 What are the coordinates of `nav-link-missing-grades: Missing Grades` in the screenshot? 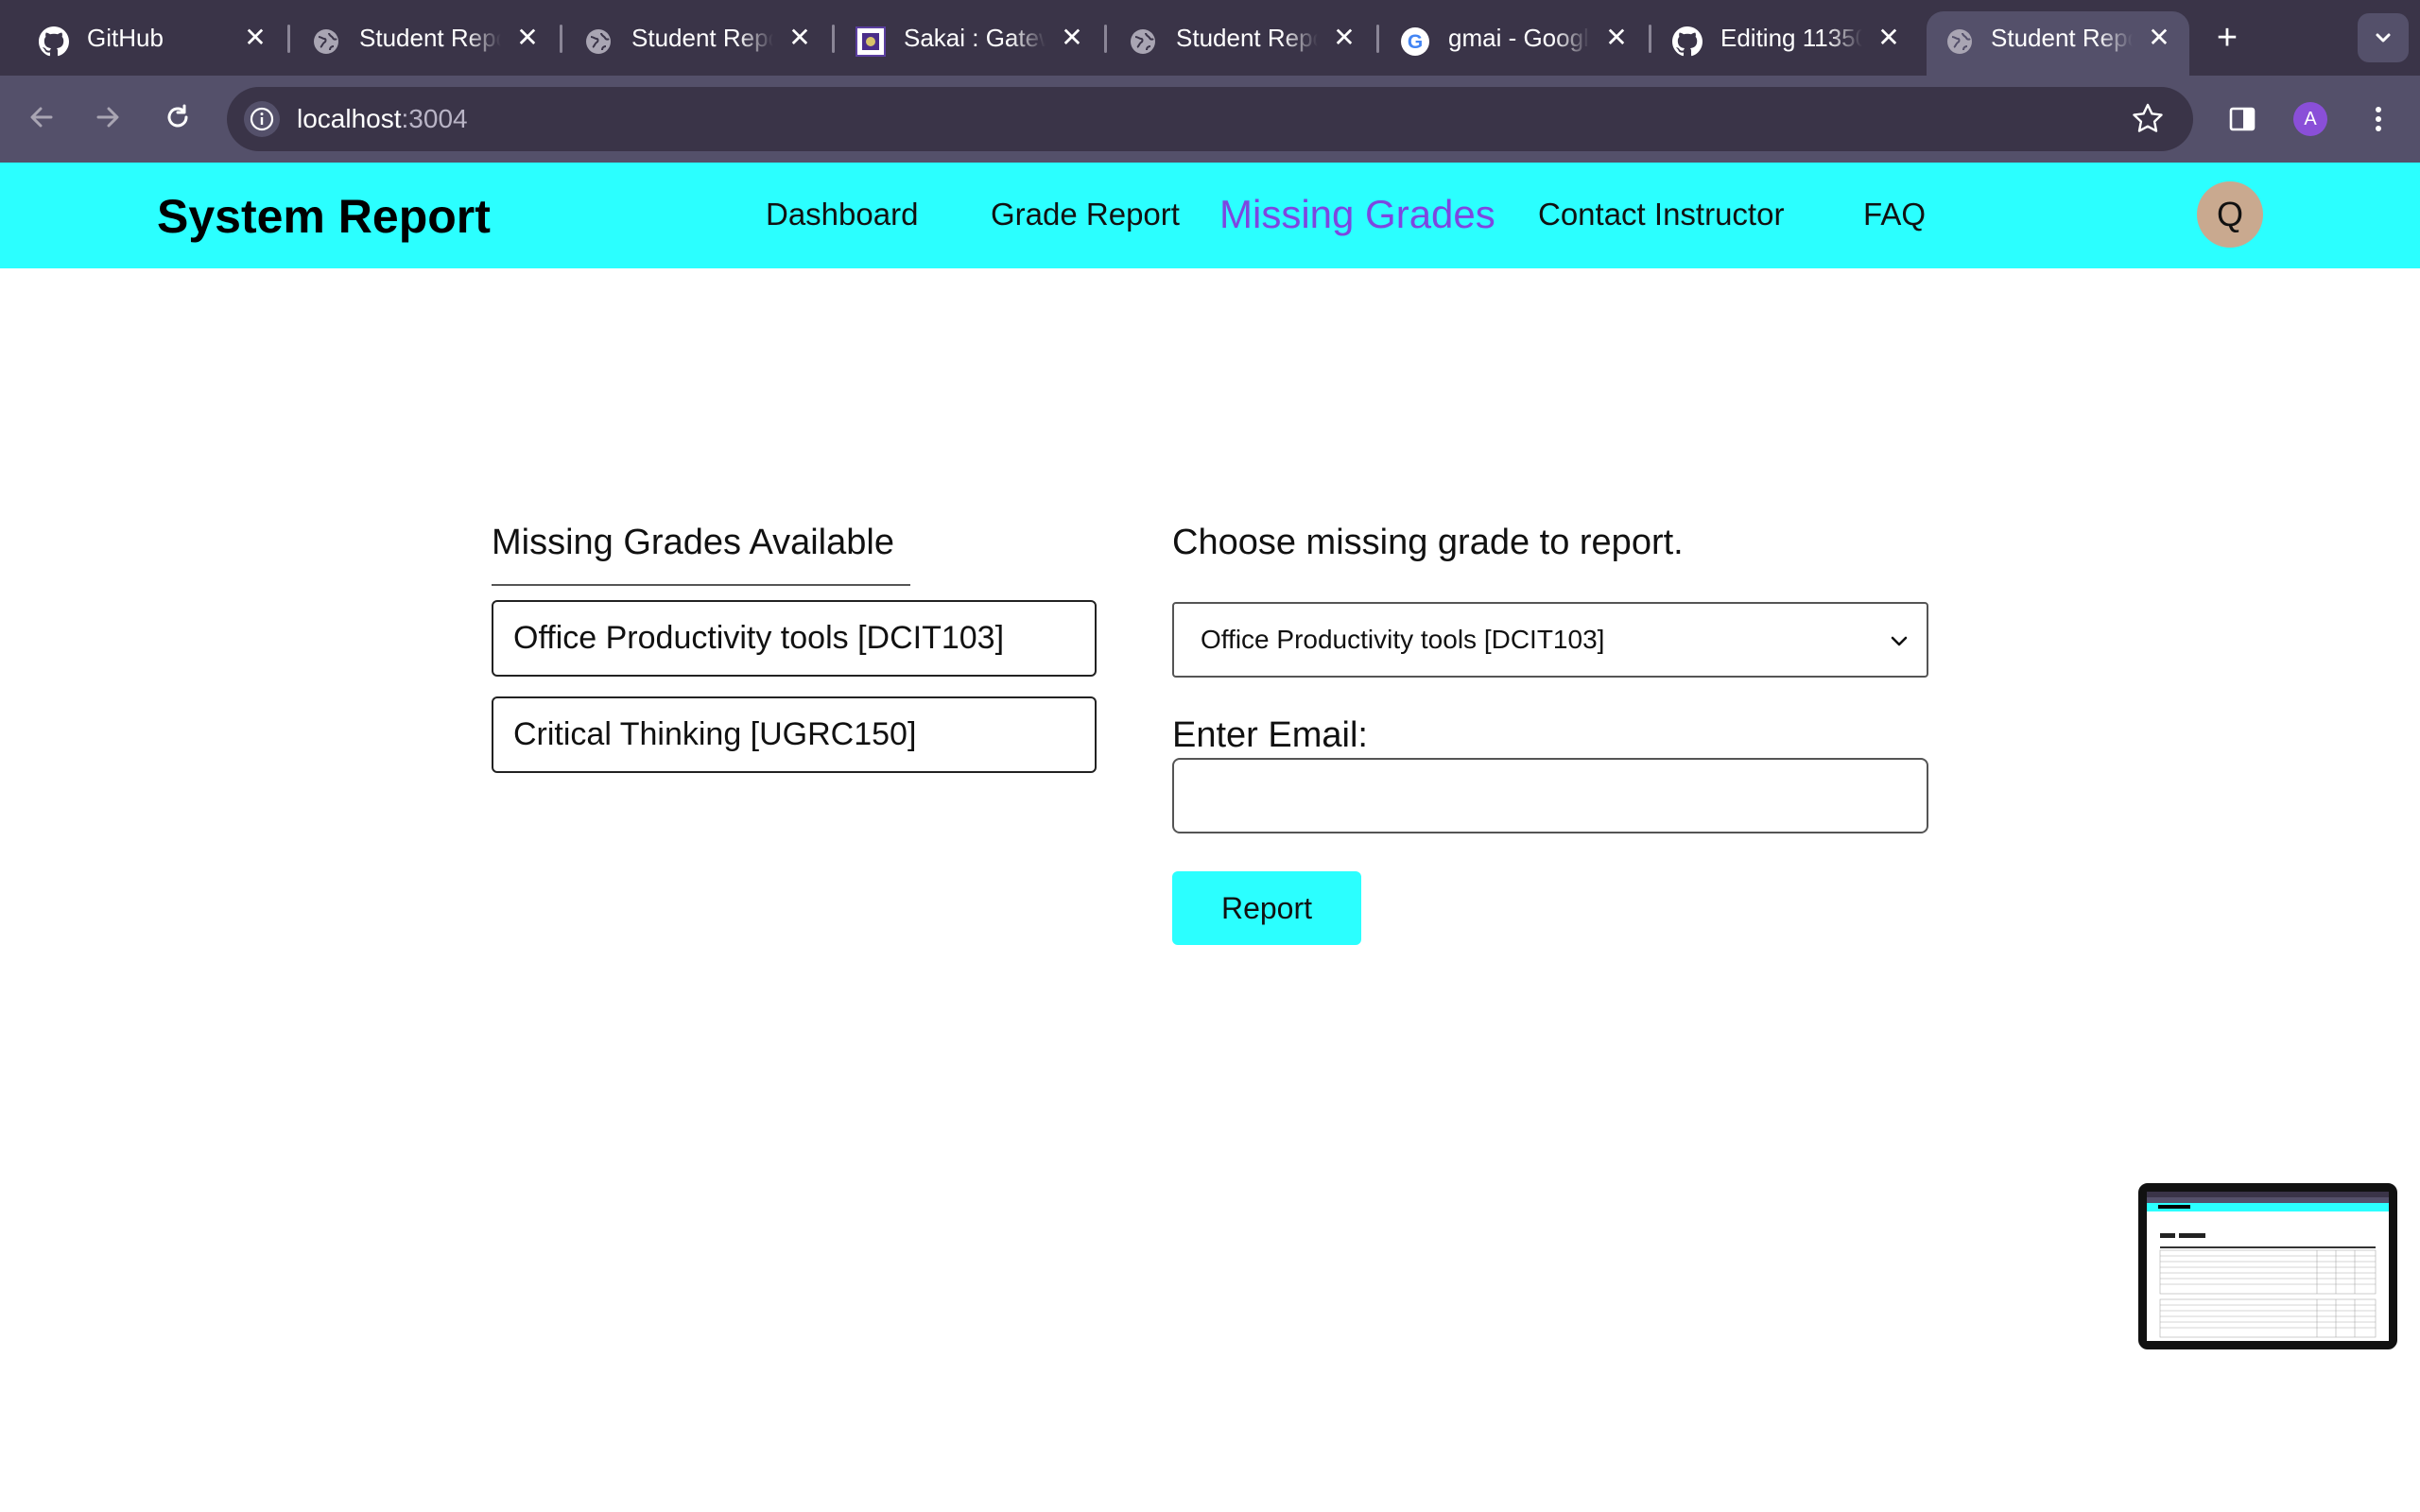 It's located at (1357, 214).